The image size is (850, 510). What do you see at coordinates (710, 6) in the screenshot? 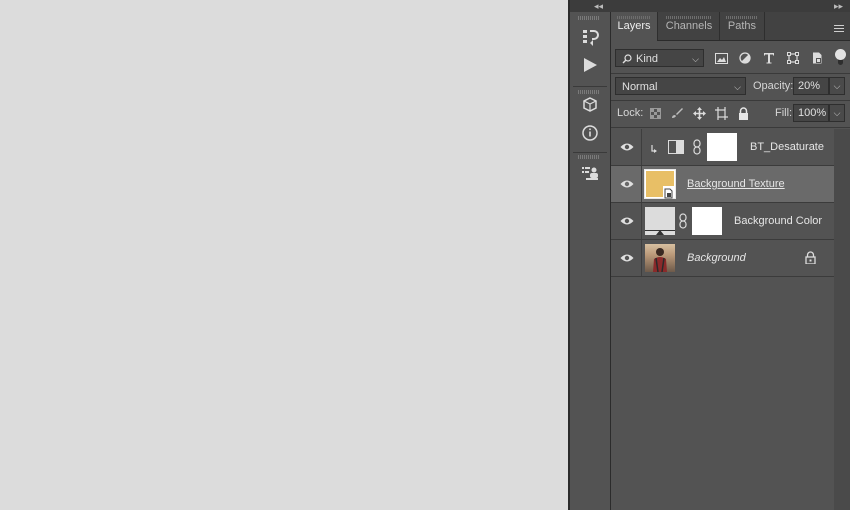
I see `panel-collapse-bar: ◂◂ ▸▸` at bounding box center [710, 6].